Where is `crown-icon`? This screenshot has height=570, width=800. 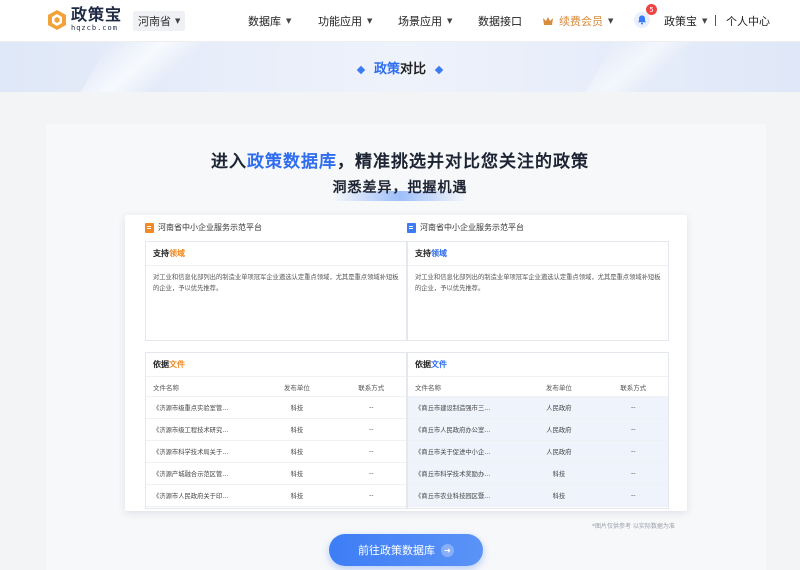
crown-icon is located at coordinates (548, 21).